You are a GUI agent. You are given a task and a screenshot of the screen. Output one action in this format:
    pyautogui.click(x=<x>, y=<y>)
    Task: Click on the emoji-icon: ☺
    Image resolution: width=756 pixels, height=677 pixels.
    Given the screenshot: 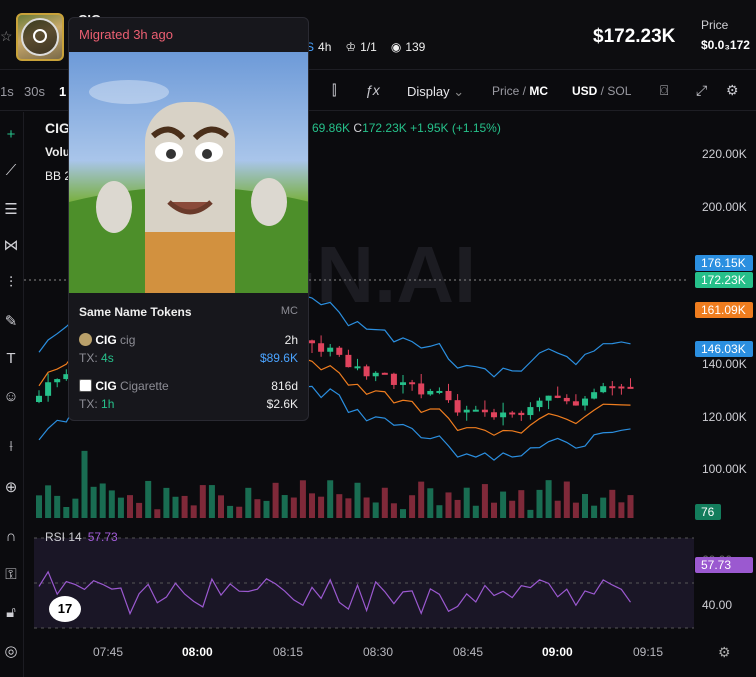 What is the action you would take?
    pyautogui.click(x=11, y=396)
    